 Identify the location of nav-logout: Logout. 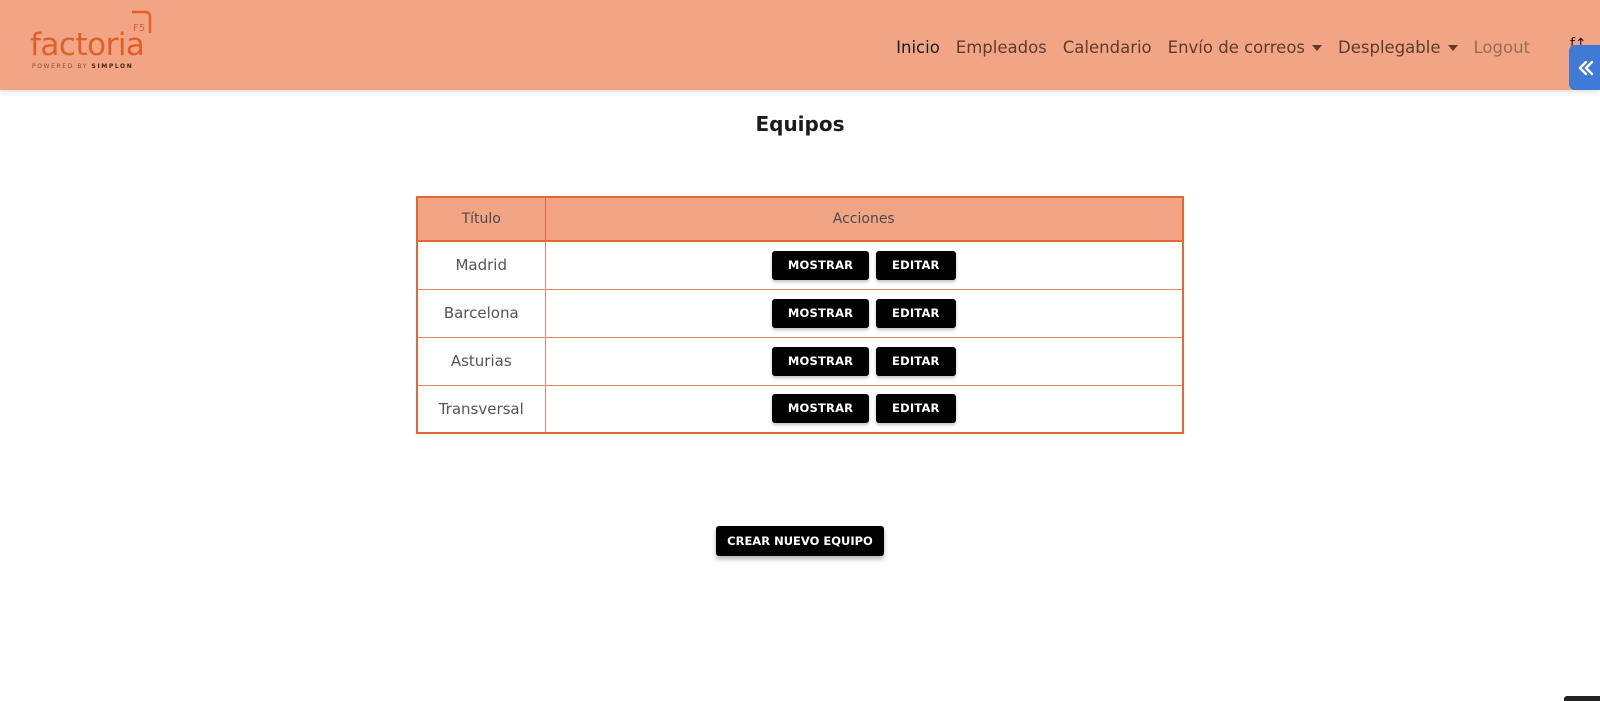
(1502, 47).